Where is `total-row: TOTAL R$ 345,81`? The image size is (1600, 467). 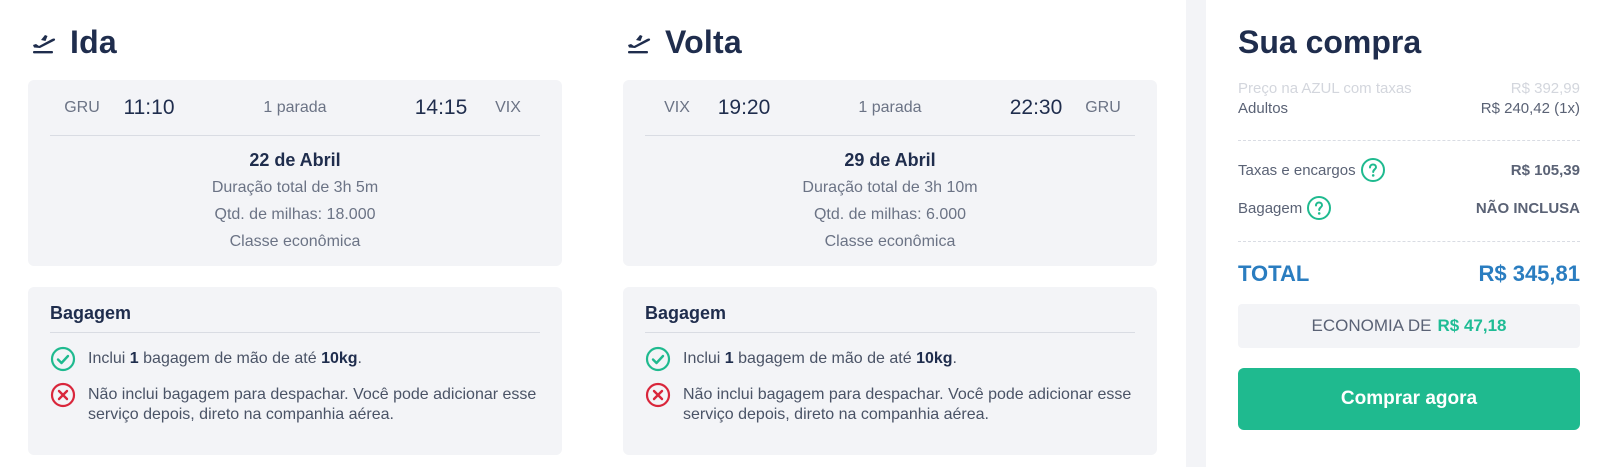 total-row: TOTAL R$ 345,81 is located at coordinates (1409, 274).